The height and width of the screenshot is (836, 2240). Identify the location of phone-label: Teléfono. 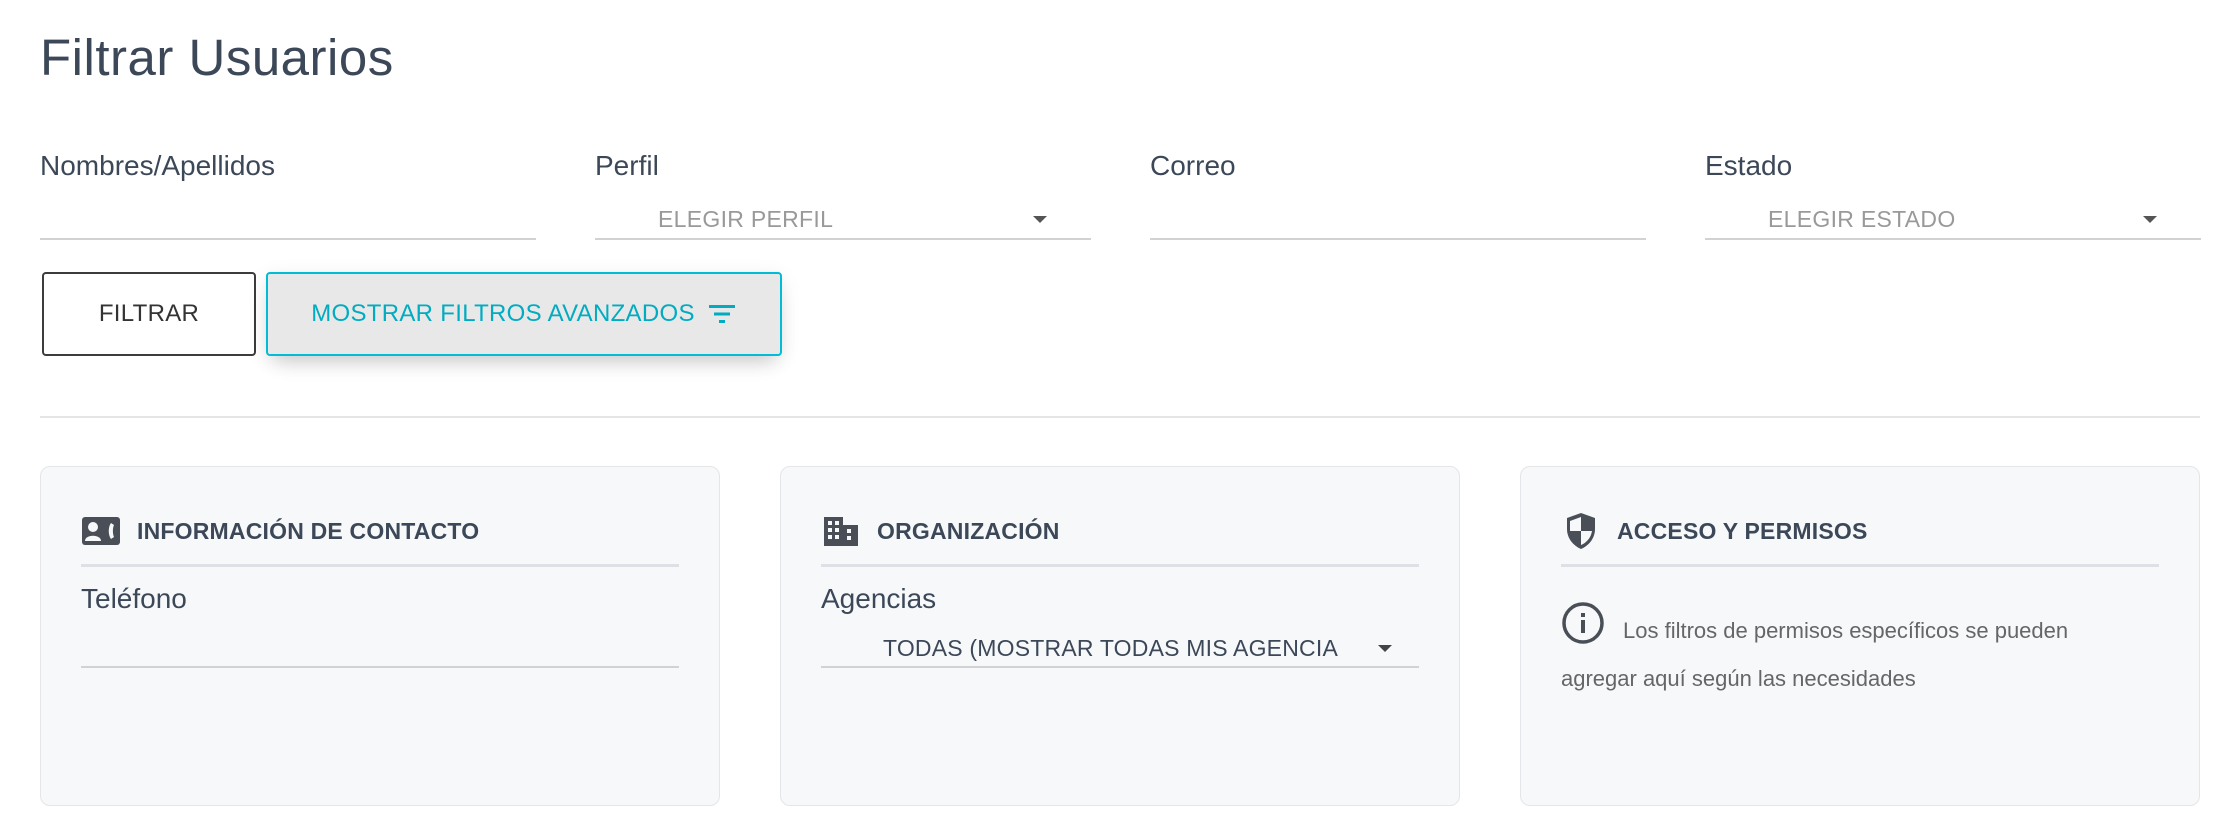
(134, 598).